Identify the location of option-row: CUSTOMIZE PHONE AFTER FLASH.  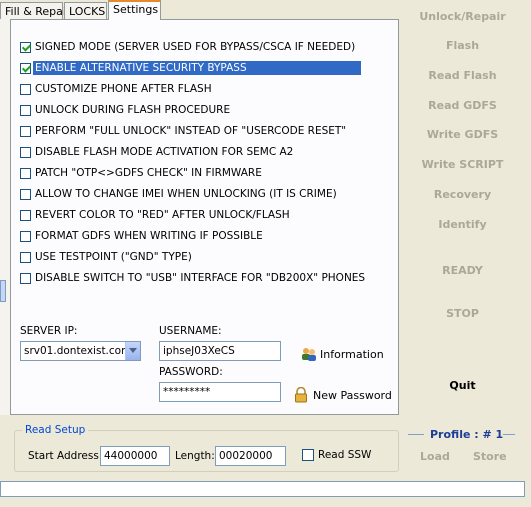
(116, 89).